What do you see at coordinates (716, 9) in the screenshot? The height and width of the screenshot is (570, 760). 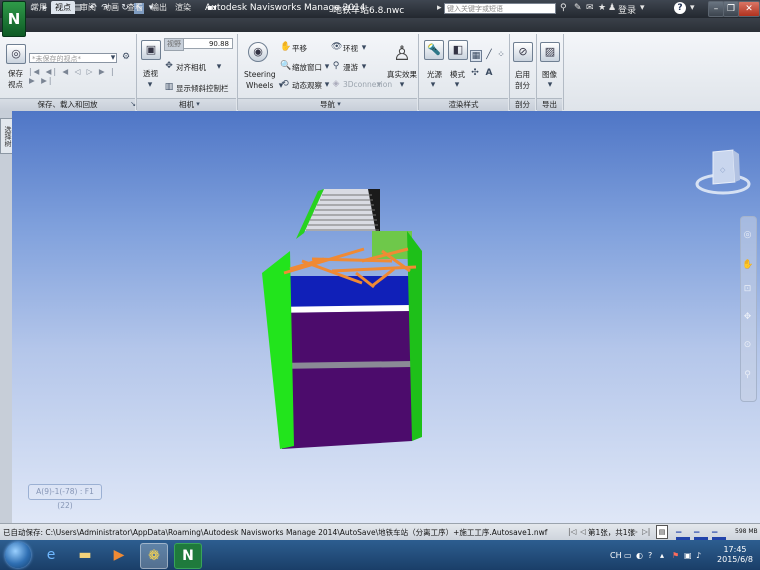 I see `minimize-button: –` at bounding box center [716, 9].